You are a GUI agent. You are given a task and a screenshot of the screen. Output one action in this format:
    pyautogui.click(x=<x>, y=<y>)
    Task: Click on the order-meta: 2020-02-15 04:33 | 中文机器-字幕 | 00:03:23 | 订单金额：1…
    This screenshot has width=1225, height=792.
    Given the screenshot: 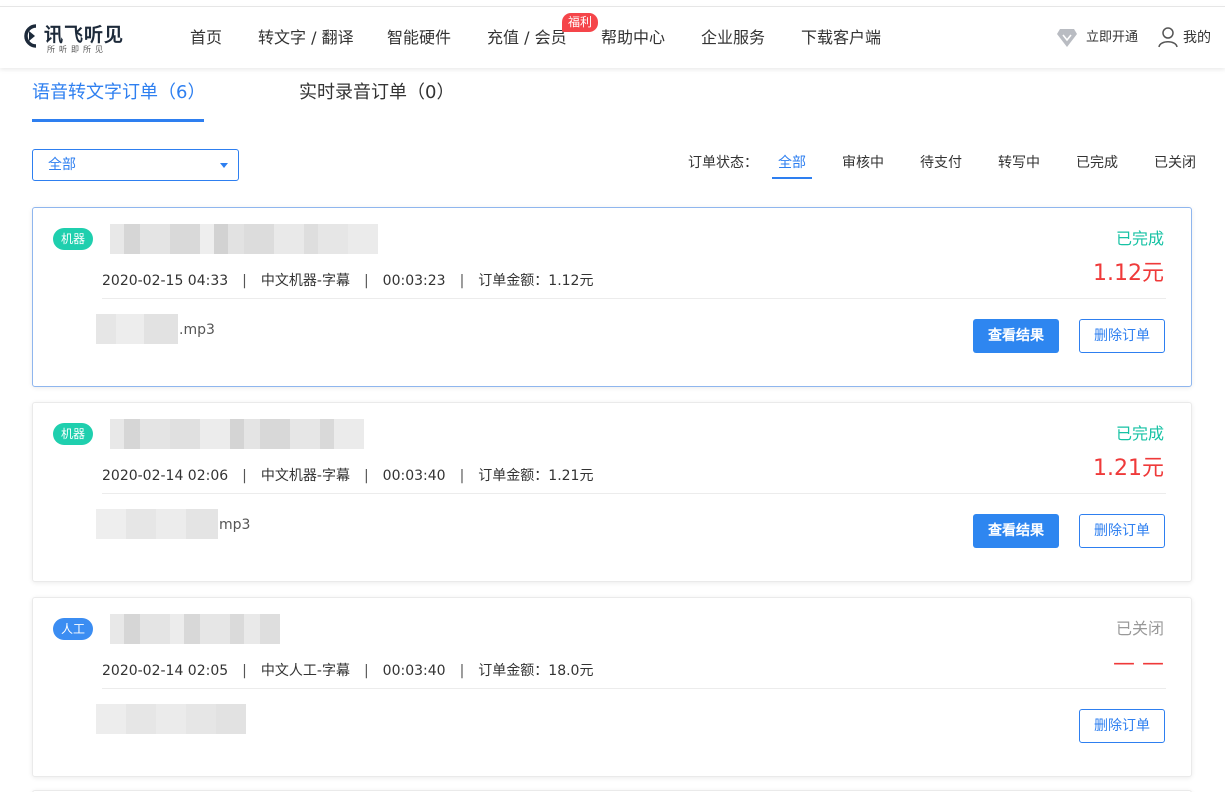 What is the action you would take?
    pyautogui.click(x=348, y=281)
    